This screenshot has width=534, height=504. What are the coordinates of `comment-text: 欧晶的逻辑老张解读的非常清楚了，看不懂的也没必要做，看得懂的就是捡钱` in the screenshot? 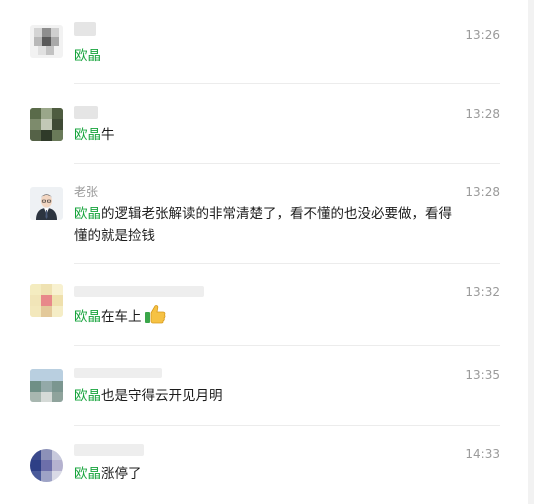 It's located at (263, 225).